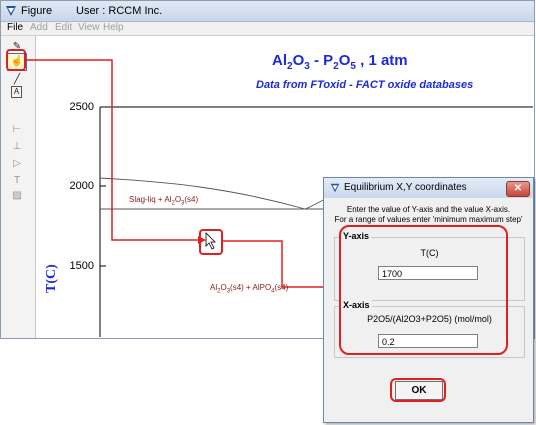 The image size is (536, 425). I want to click on arrow-pointer-to-plot, so click(111, 150).